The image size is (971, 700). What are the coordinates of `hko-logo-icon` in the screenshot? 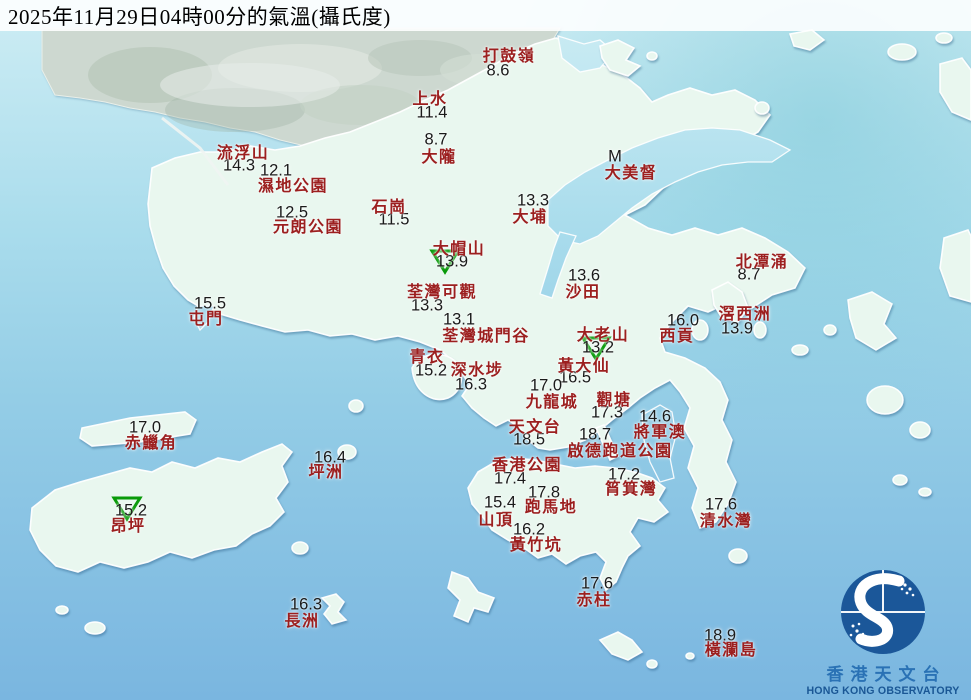 It's located at (883, 612).